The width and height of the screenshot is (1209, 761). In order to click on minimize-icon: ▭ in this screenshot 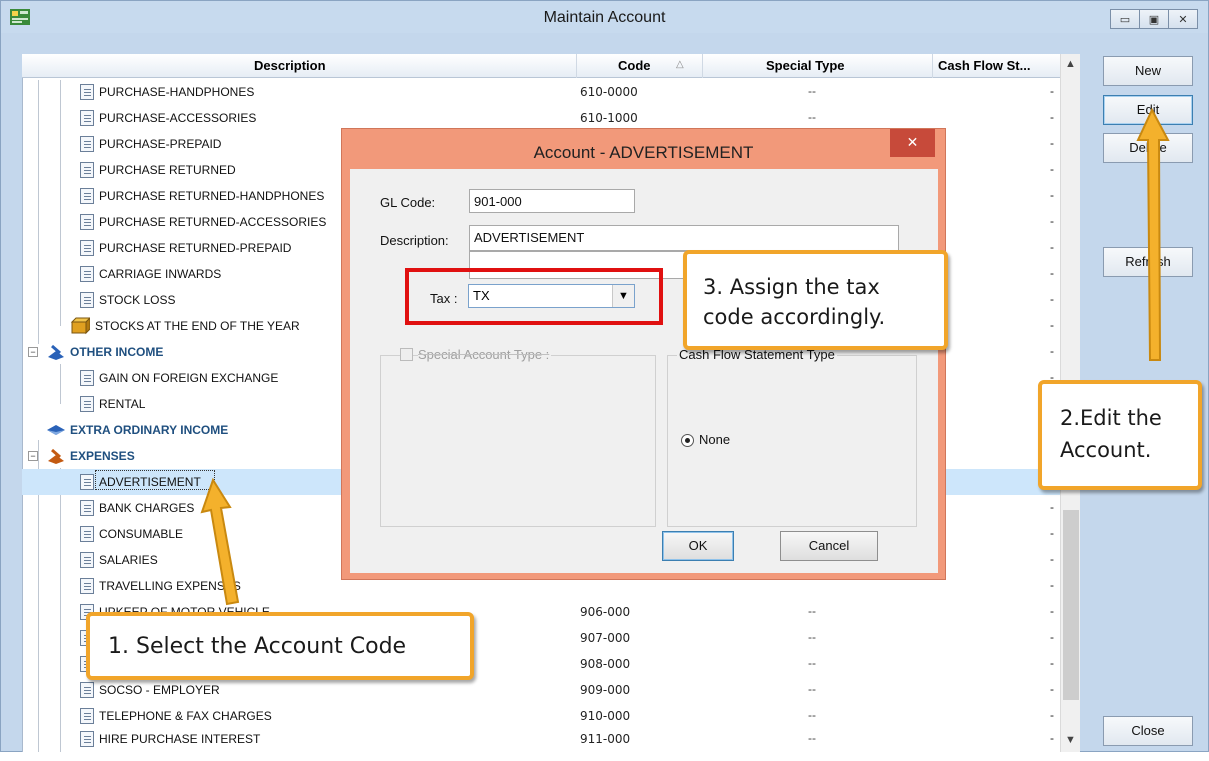, I will do `click(1125, 19)`.